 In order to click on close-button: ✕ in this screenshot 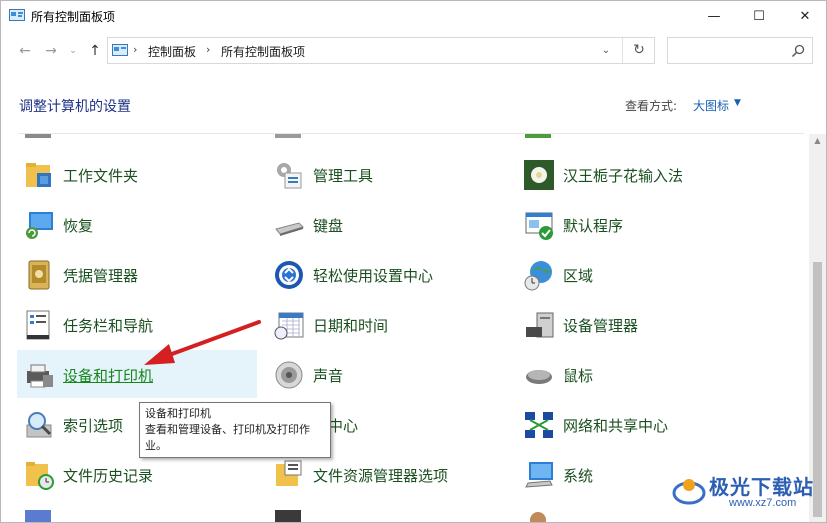, I will do `click(804, 16)`.